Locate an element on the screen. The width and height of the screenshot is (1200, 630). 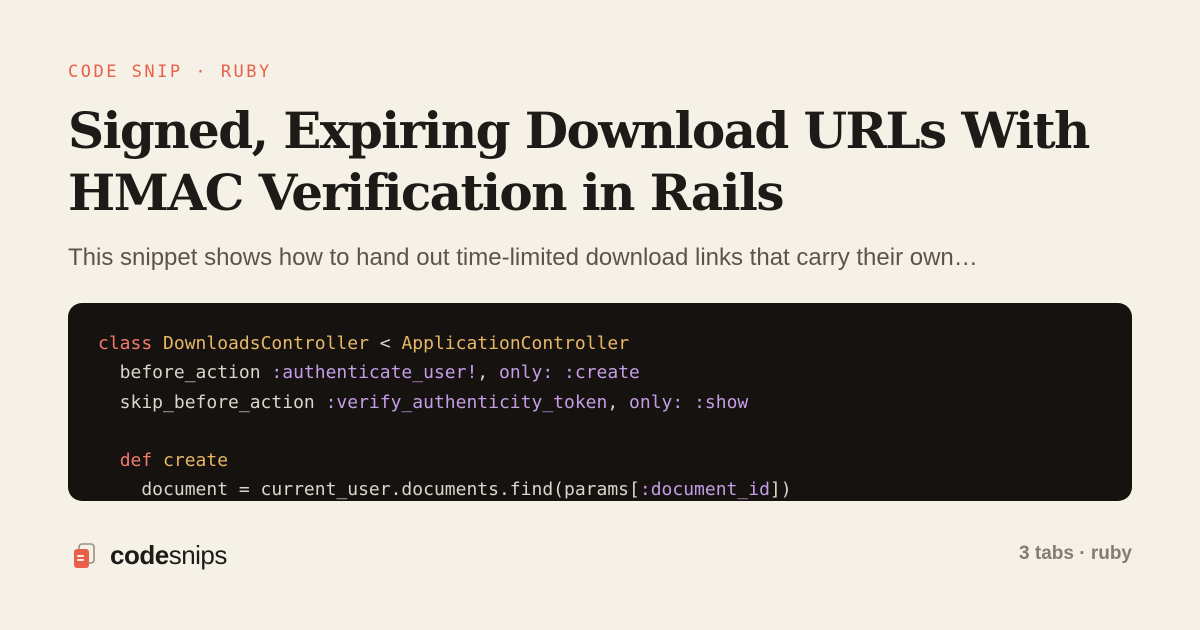
code-token-sym: :show is located at coordinates (721, 402).